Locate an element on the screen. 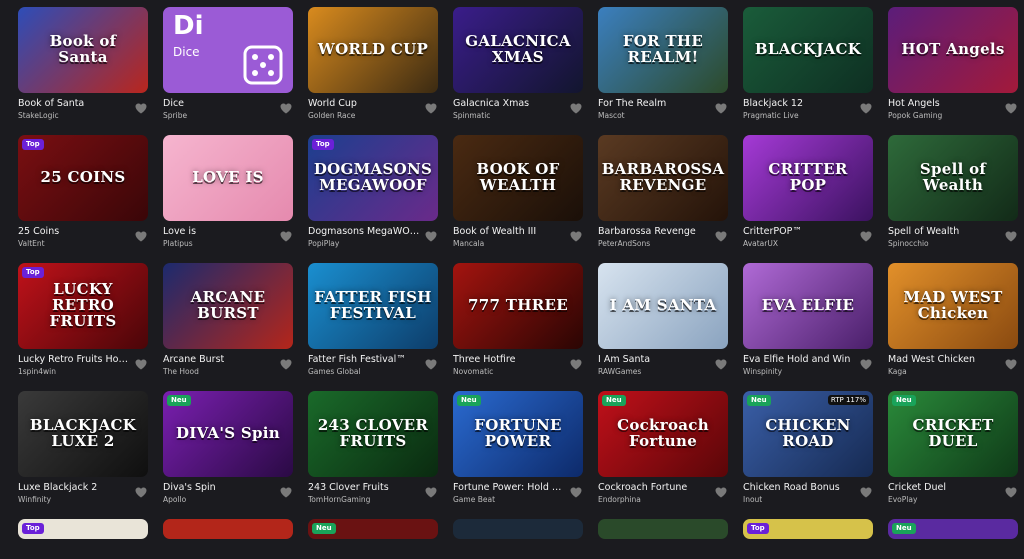 The width and height of the screenshot is (1024, 559). game-thumbnail: BLACKJACK LUXE 2 is located at coordinates (83, 434).